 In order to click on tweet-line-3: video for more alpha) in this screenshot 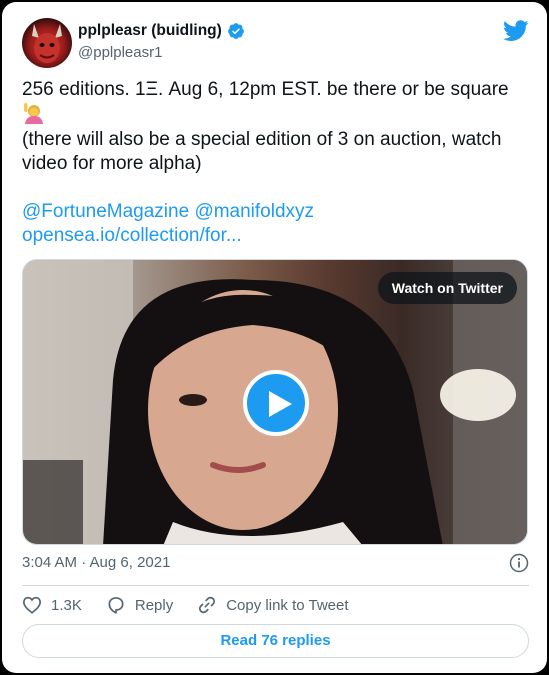, I will do `click(112, 163)`.